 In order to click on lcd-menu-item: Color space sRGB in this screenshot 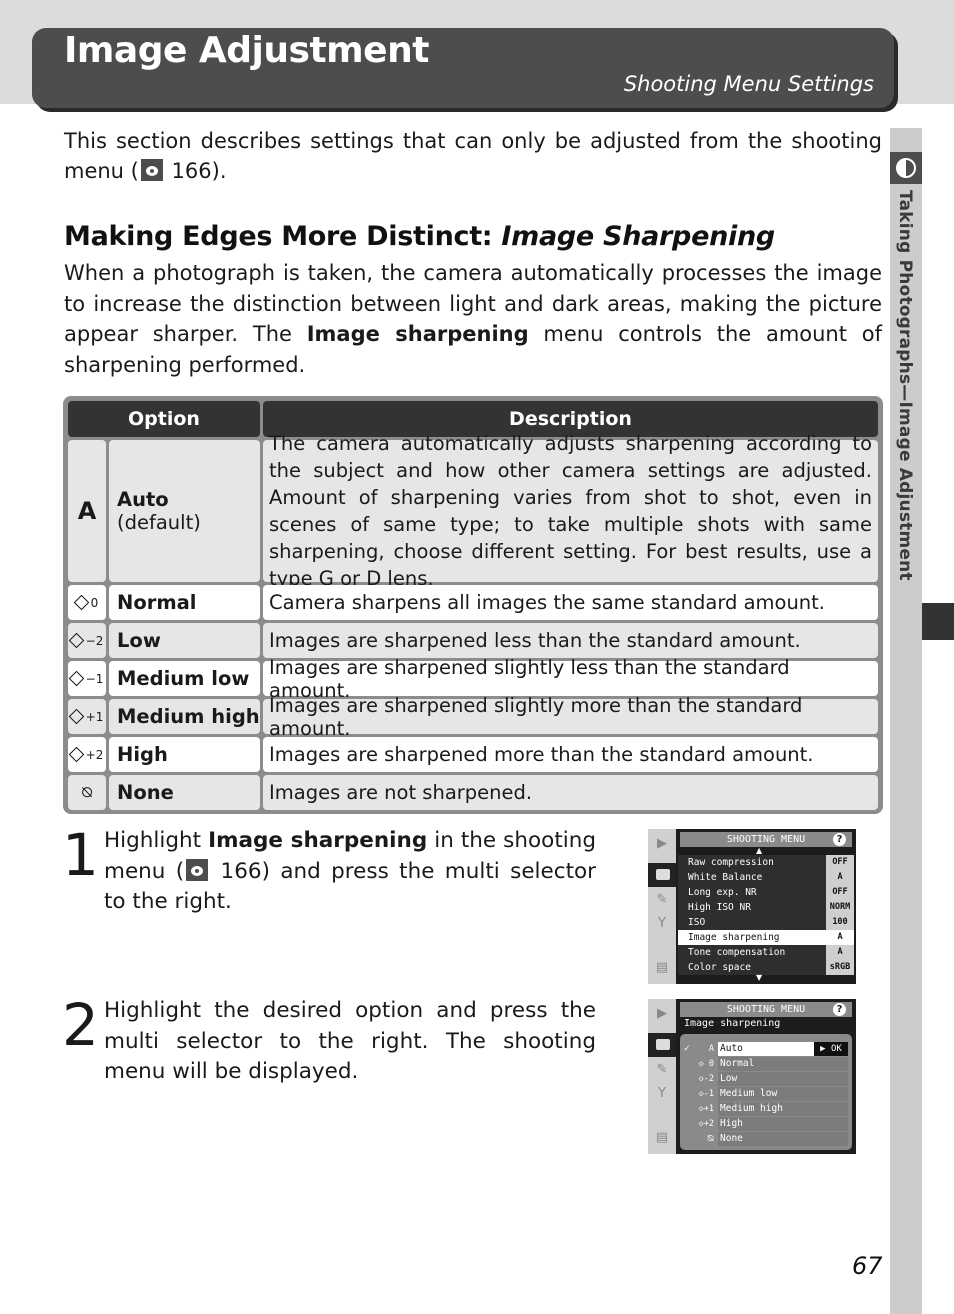, I will do `click(766, 967)`.